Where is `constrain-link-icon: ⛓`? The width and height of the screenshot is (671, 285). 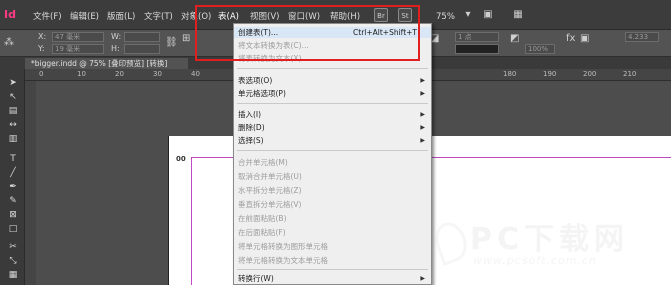
constrain-link-icon: ⛓ is located at coordinates (171, 42).